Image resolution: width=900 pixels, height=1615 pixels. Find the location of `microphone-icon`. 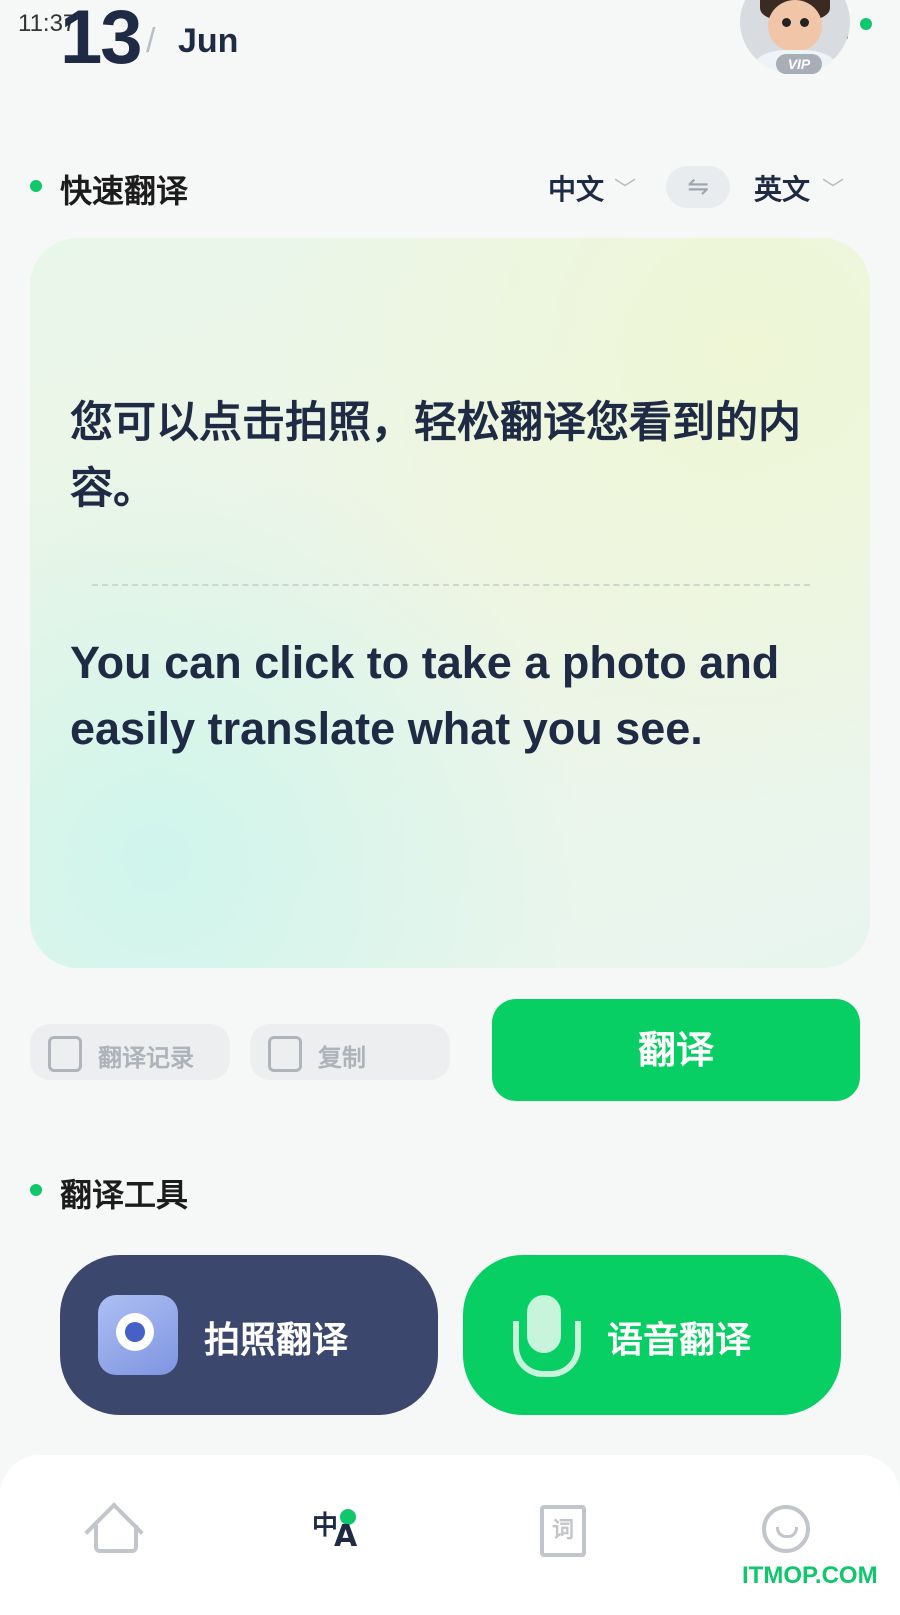

microphone-icon is located at coordinates (545, 1337).